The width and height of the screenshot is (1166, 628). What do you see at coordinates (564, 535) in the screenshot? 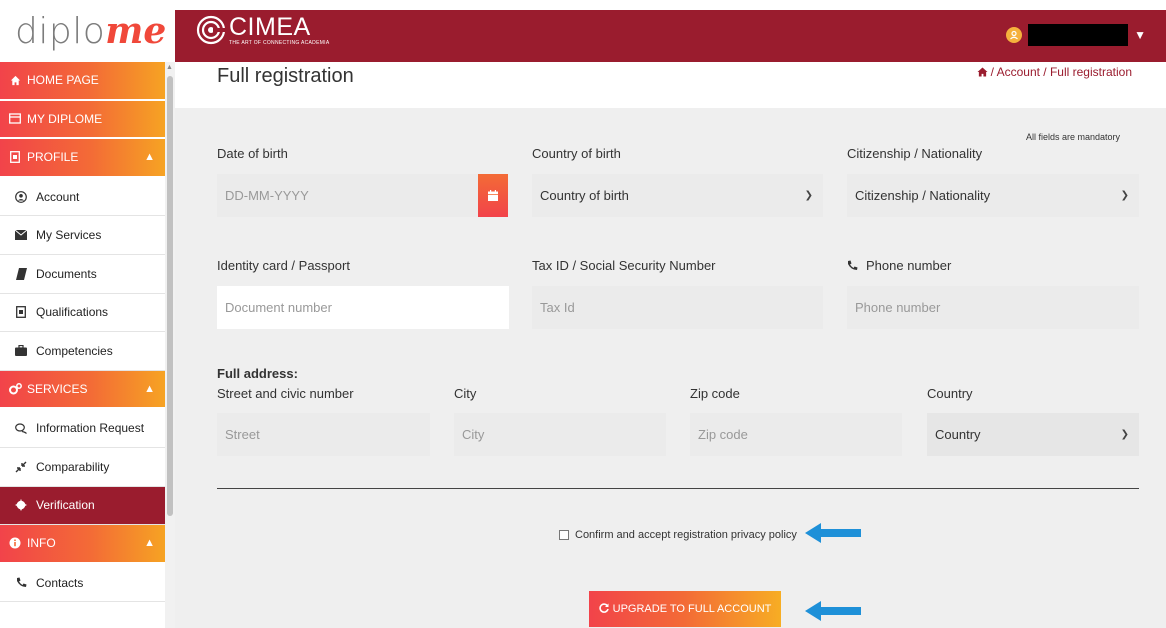
I see `privacy-checkbox` at bounding box center [564, 535].